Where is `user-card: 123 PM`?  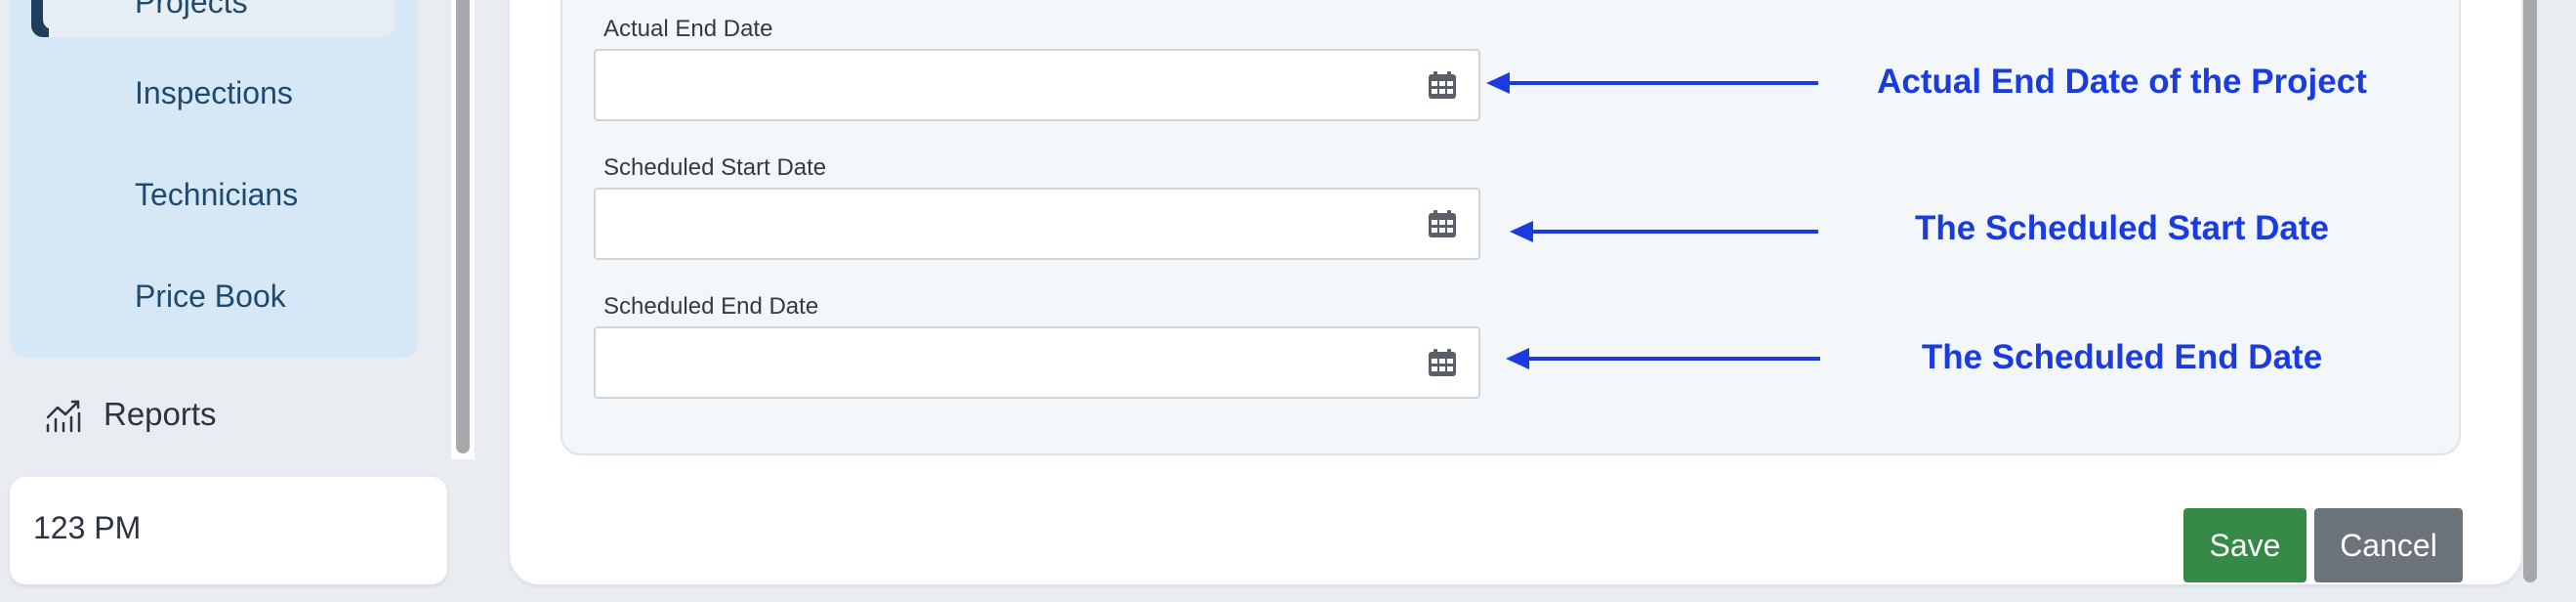 user-card: 123 PM is located at coordinates (228, 530).